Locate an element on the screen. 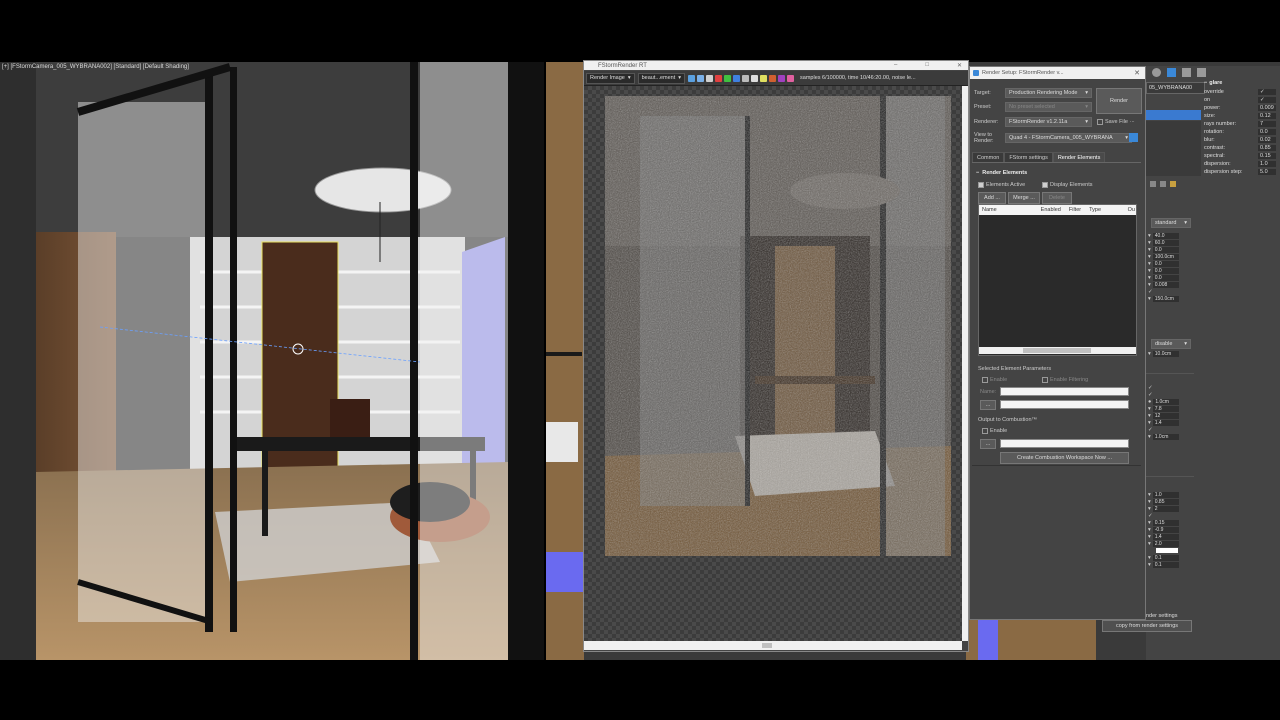  spinner-d4: ▾ 0.15 is located at coordinates (1170, 522).